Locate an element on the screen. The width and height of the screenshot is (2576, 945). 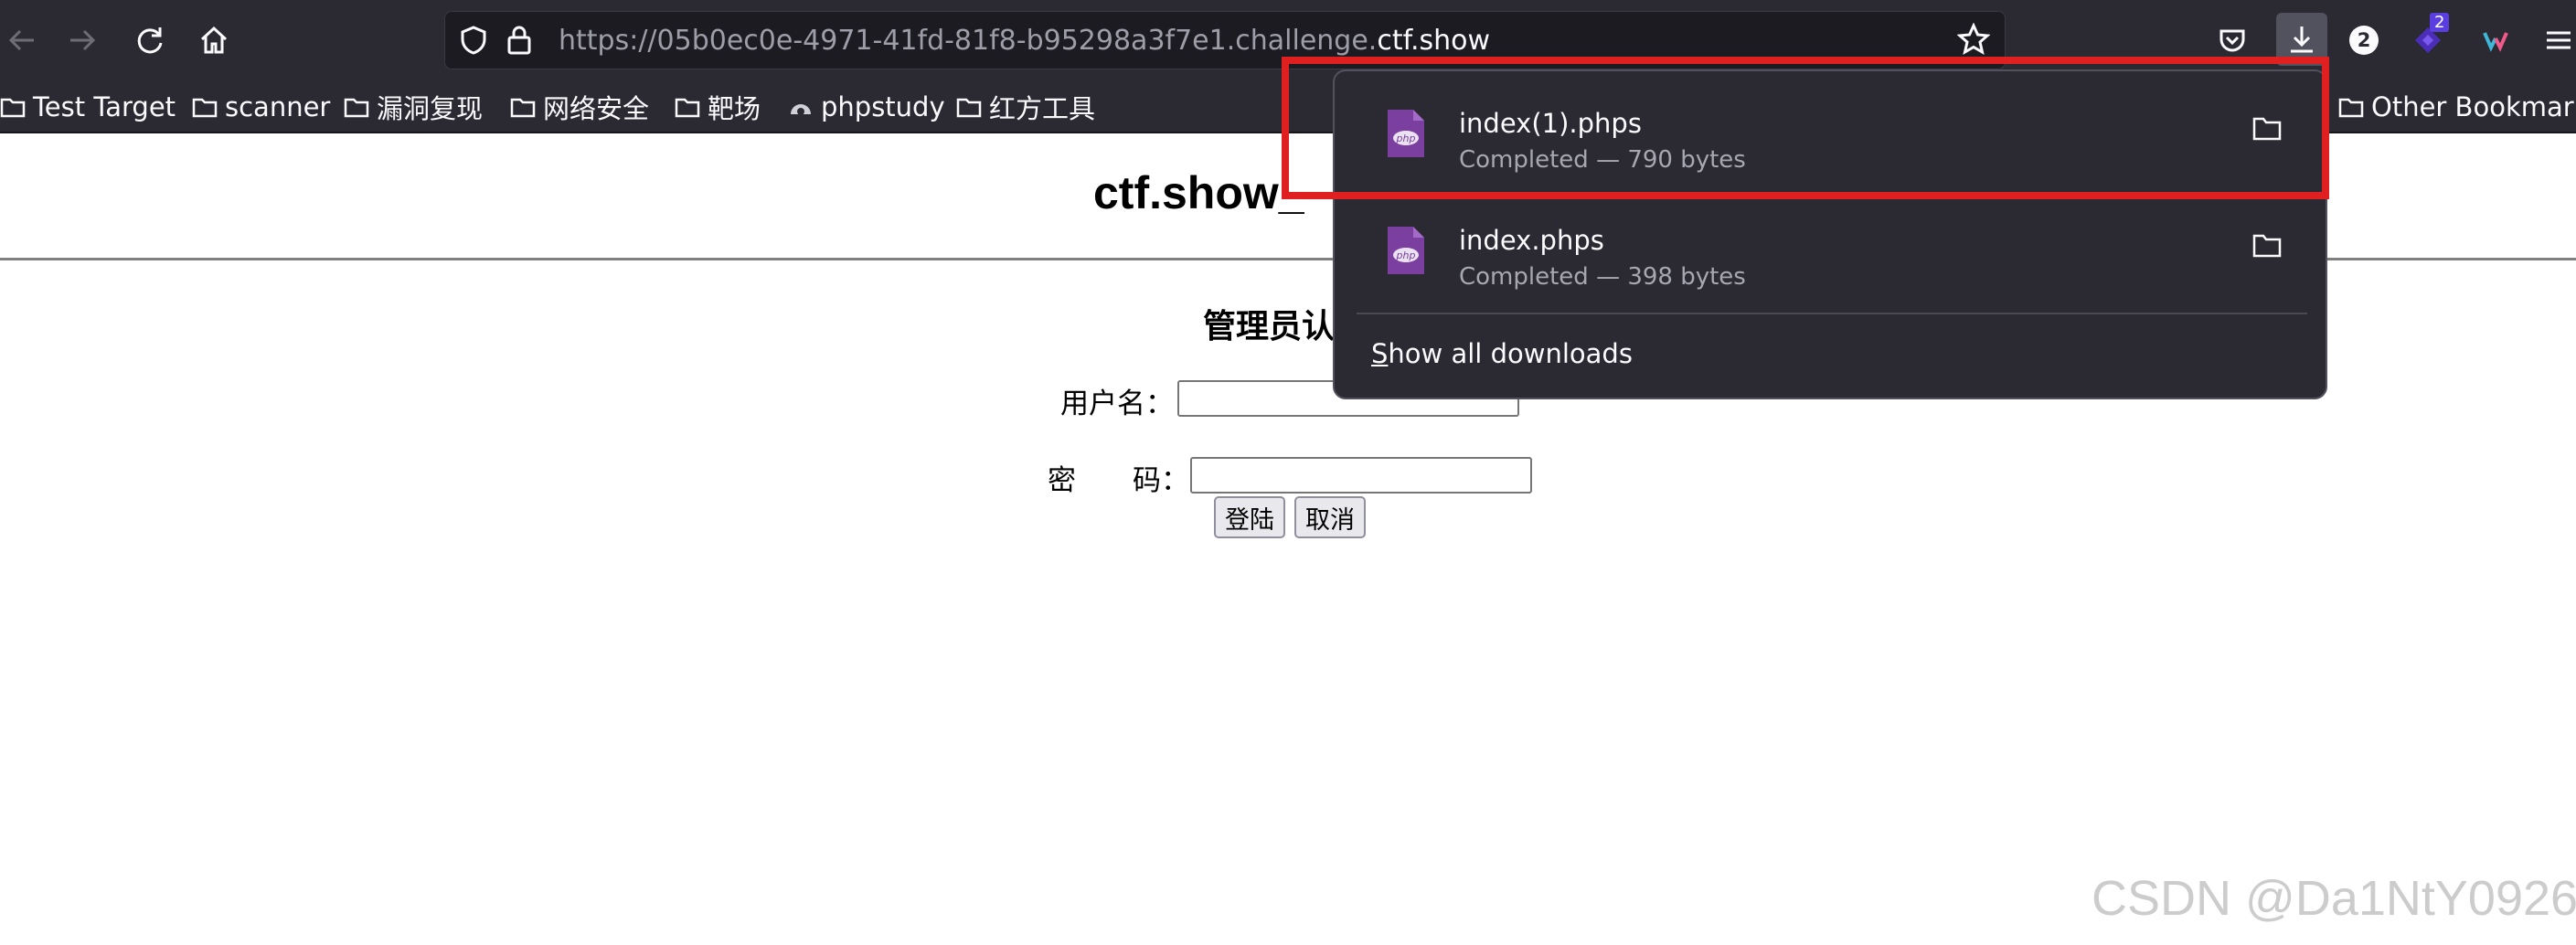
watermark: CSDN @Da1NtY0926 is located at coordinates (2334, 898).